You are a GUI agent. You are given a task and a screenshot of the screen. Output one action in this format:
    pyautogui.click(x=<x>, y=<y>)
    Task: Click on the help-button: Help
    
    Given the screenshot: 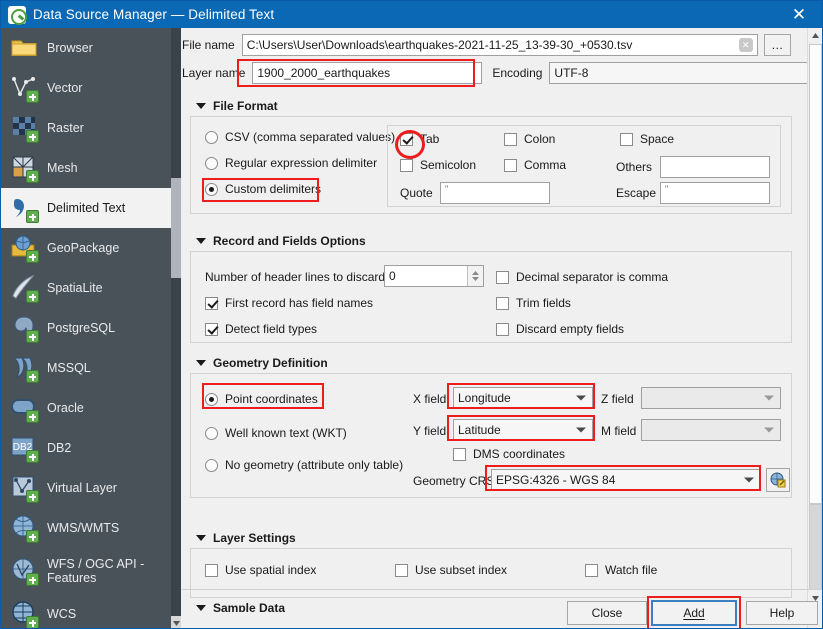 What is the action you would take?
    pyautogui.click(x=782, y=613)
    